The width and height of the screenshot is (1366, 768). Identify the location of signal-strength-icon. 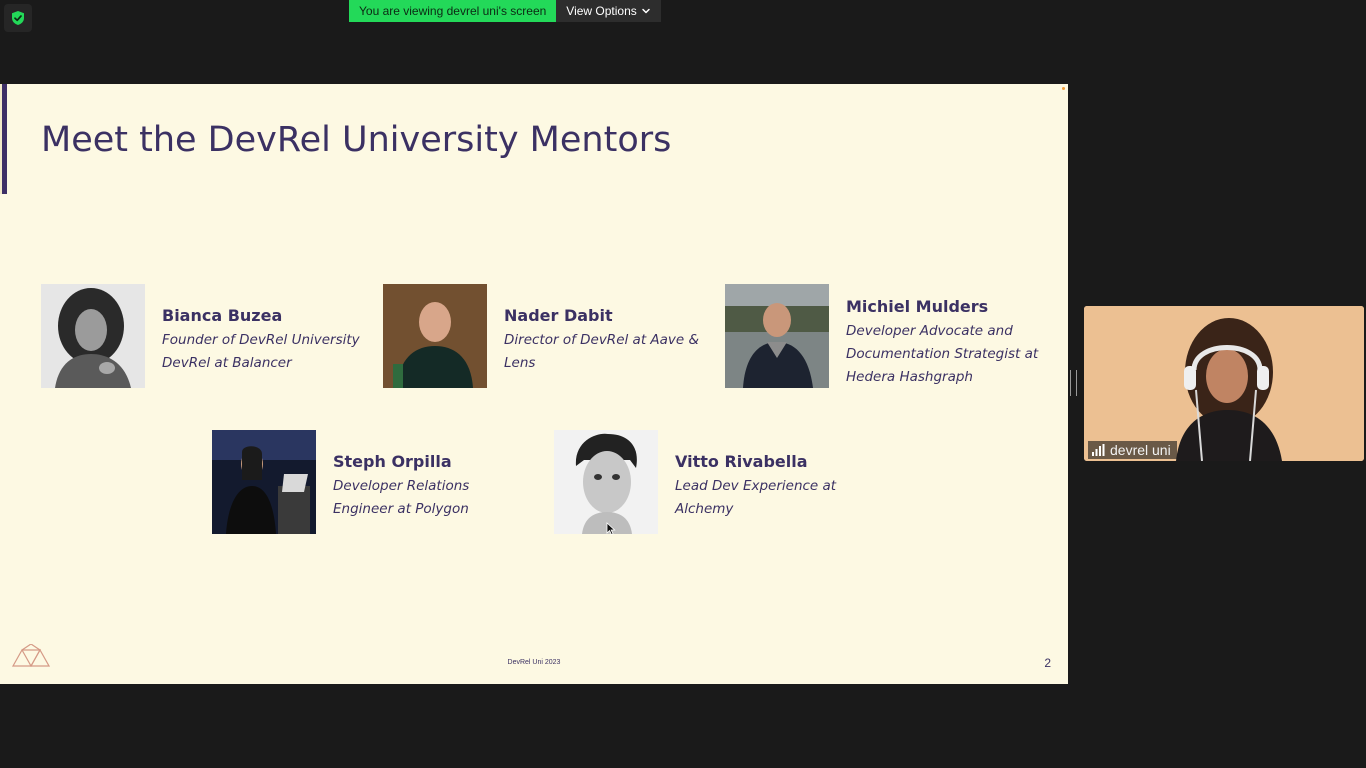
(1098, 450).